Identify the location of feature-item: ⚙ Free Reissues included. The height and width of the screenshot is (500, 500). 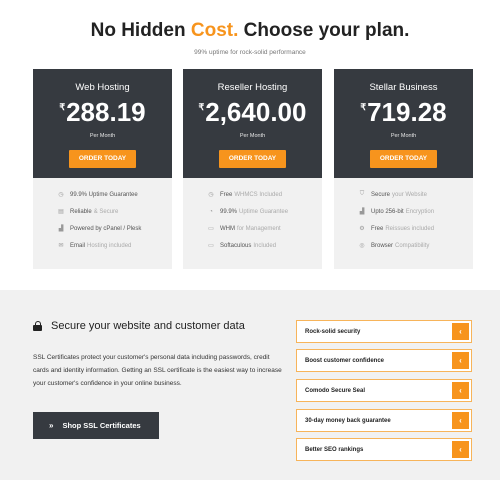
(403, 228).